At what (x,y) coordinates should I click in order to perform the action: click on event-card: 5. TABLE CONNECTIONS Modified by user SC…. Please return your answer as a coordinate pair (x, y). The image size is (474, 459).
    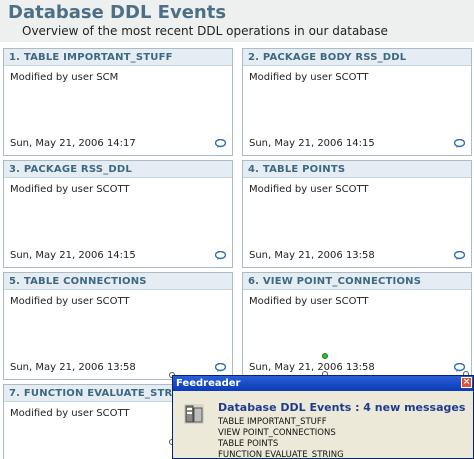
    Looking at the image, I should click on (118, 326).